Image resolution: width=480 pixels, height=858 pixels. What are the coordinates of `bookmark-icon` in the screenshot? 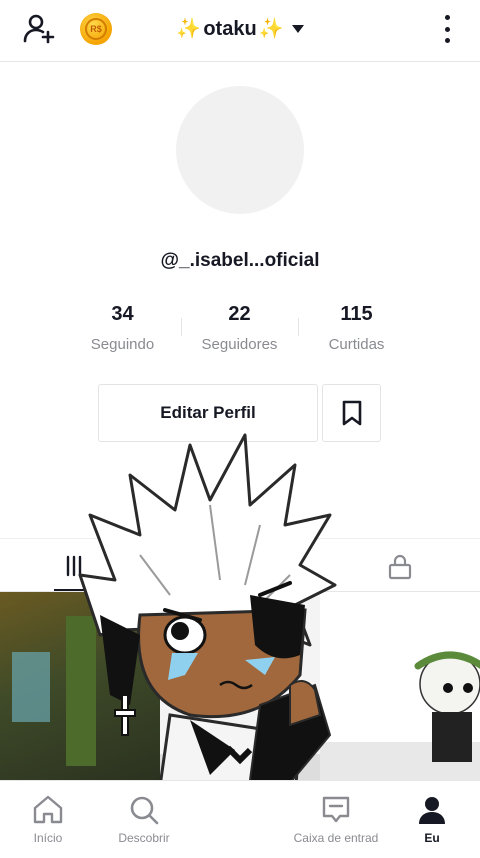 It's located at (351, 413).